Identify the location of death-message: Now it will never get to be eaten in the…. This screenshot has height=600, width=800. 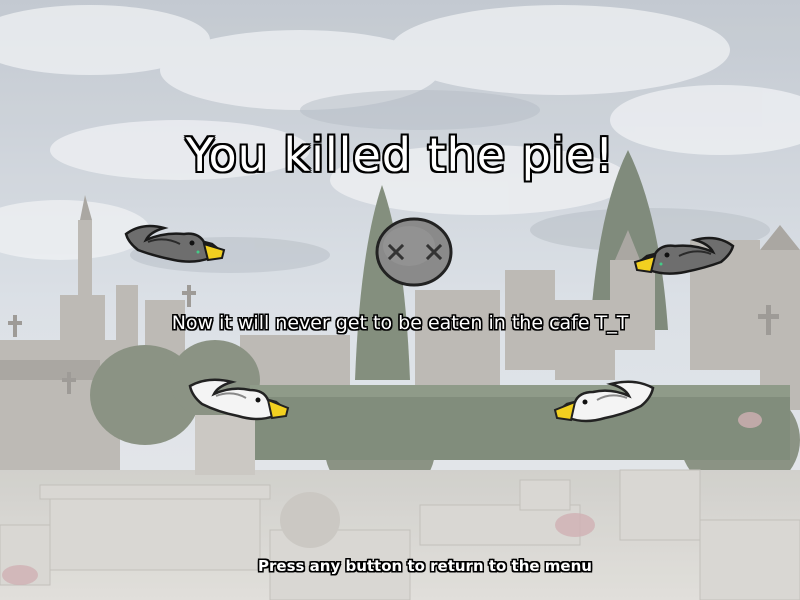
(400, 323).